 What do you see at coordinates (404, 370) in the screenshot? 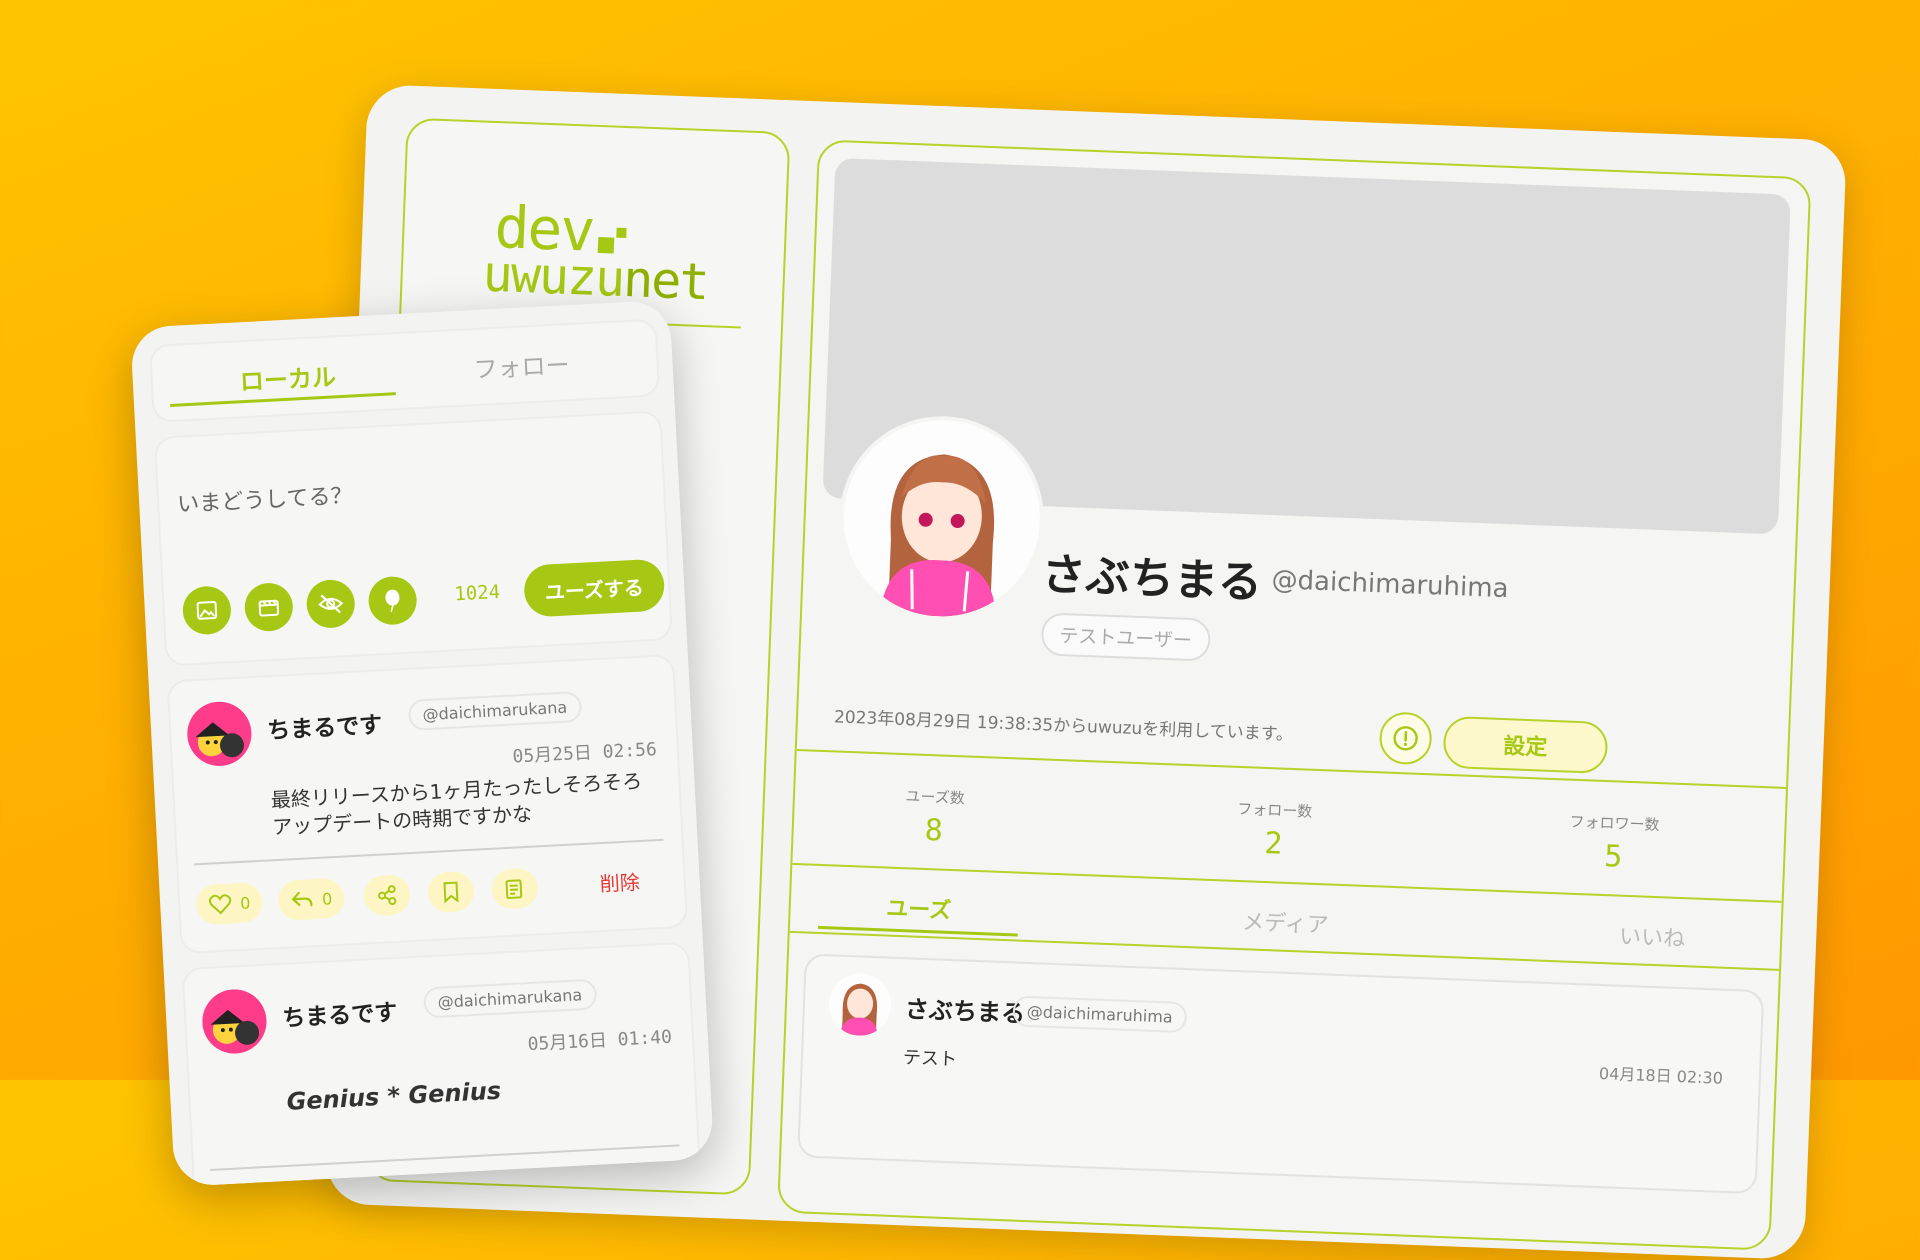
I see `timeline-tab-bar: ローカル フォロー` at bounding box center [404, 370].